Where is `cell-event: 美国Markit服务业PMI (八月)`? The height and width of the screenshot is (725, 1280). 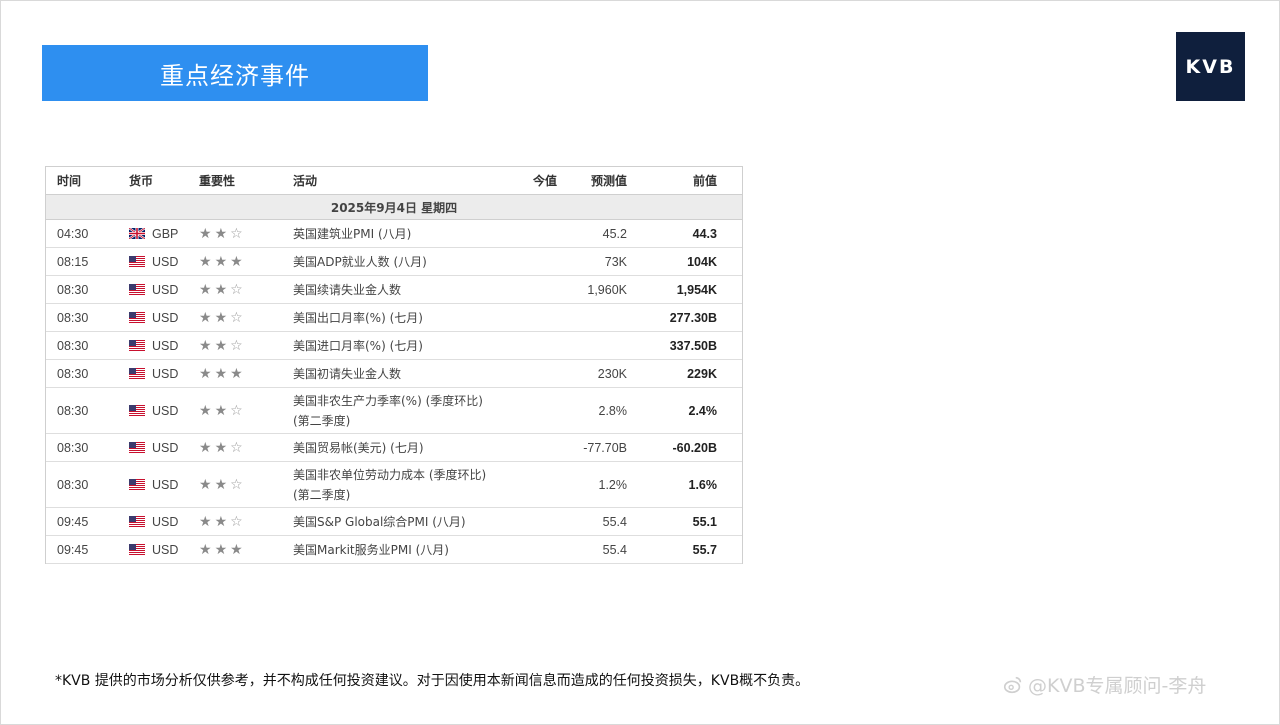
cell-event: 美国Markit服务业PMI (八月) is located at coordinates (398, 549).